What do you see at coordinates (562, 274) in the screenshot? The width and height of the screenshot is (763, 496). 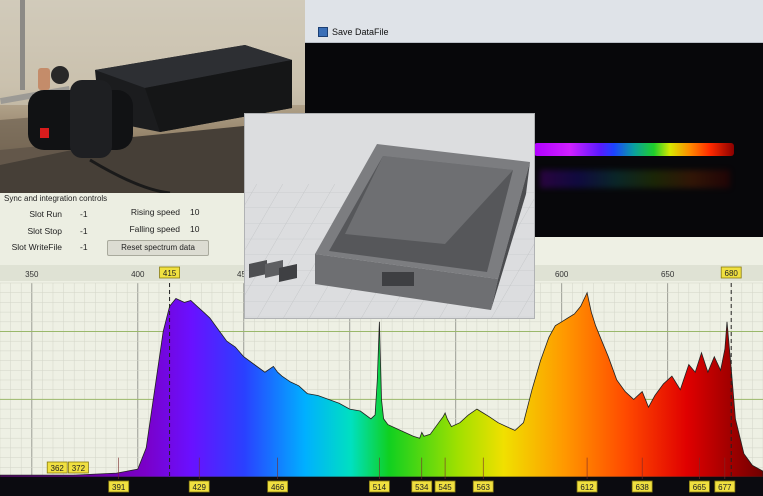 I see `x-tick-label: 600` at bounding box center [562, 274].